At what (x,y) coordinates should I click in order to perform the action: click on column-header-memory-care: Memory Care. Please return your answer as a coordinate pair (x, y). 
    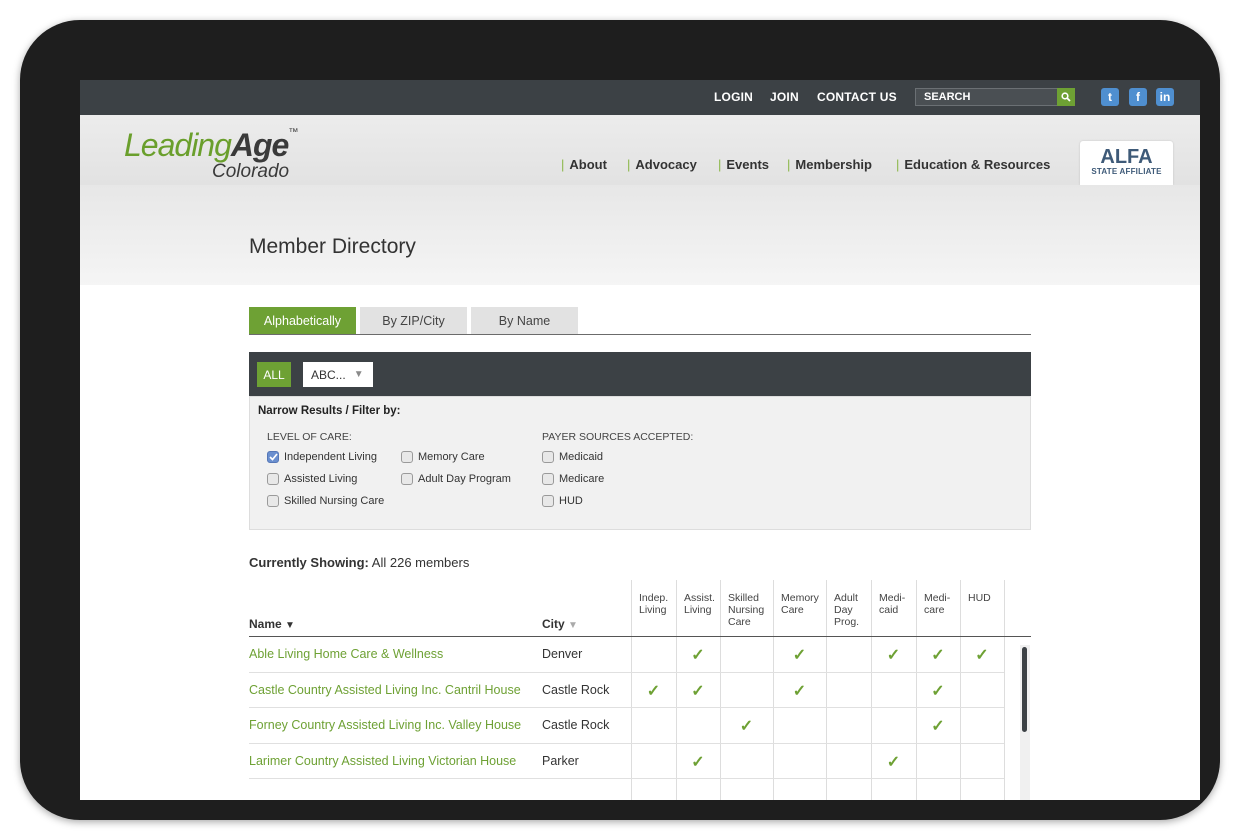
    Looking at the image, I should click on (800, 604).